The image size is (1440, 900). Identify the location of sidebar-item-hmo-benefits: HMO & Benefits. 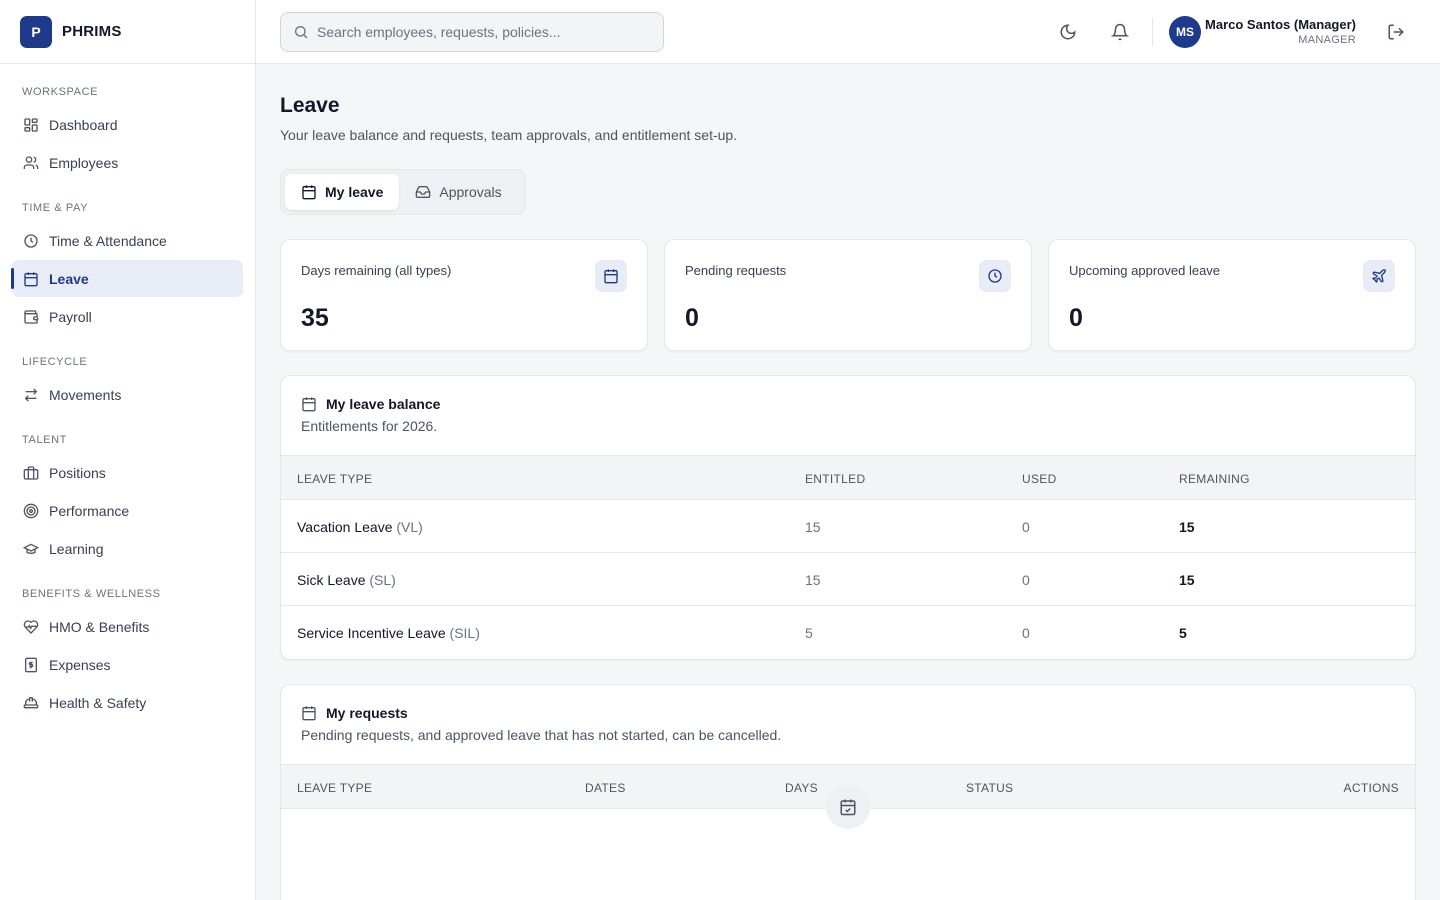
(127, 626).